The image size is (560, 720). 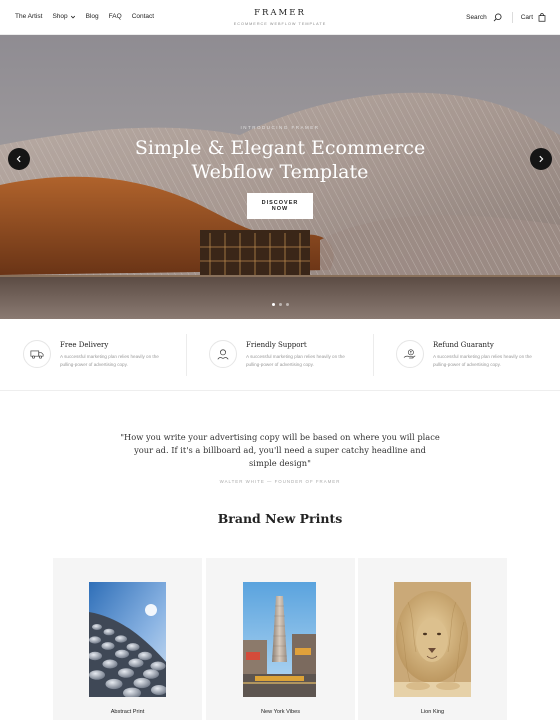 What do you see at coordinates (37, 354) in the screenshot?
I see `truck-icon` at bounding box center [37, 354].